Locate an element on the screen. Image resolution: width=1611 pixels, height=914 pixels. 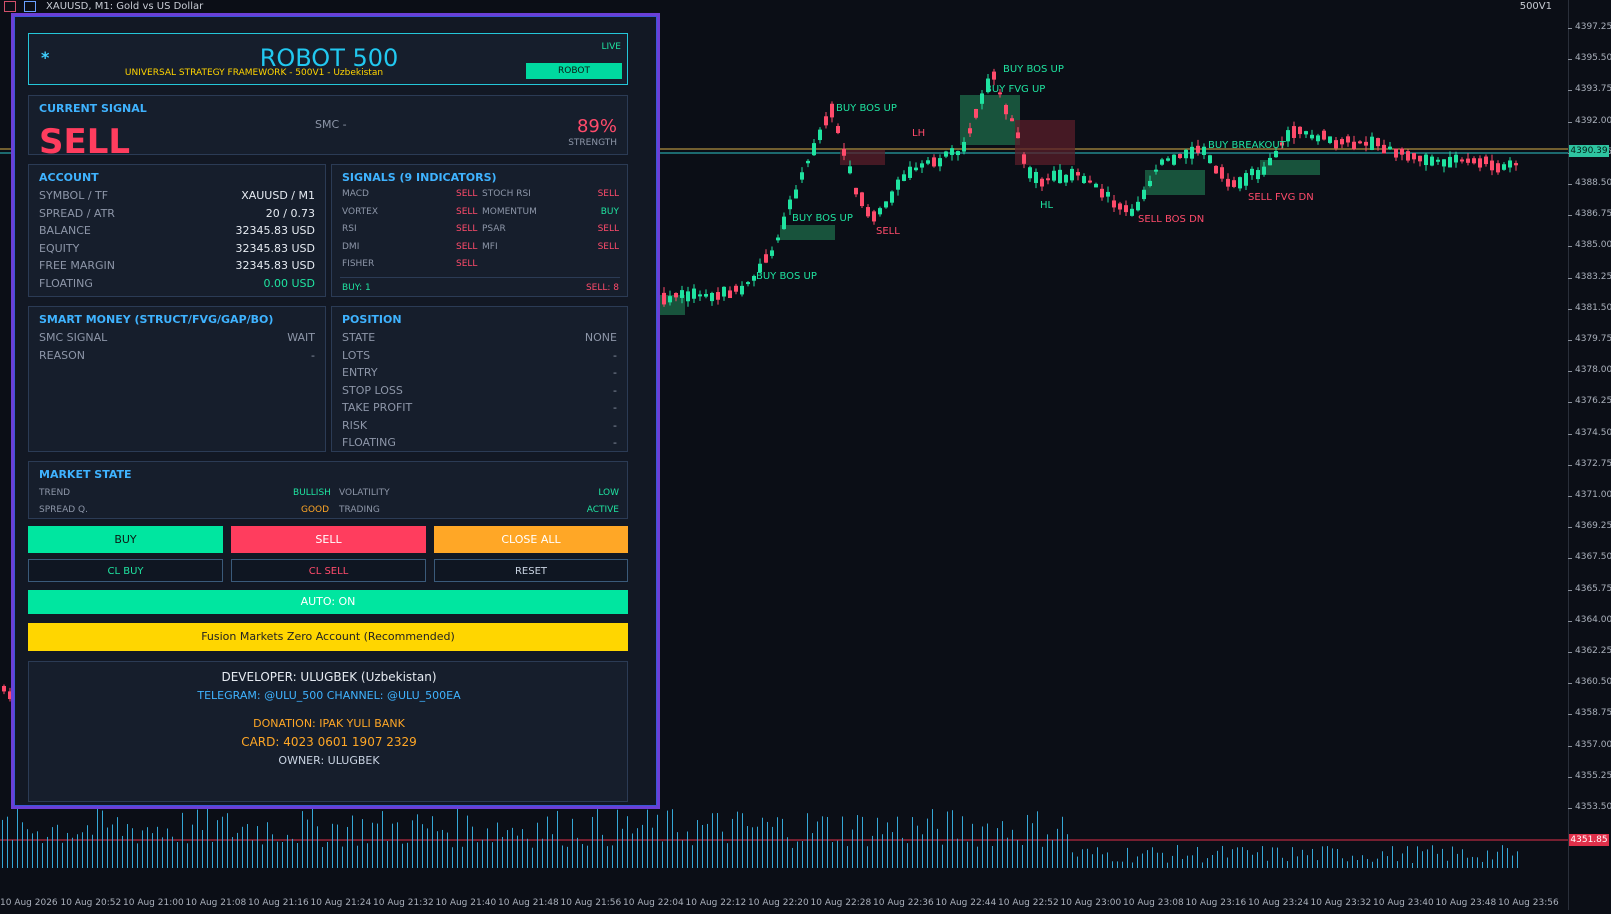
reset-button: RESET is located at coordinates (531, 570).